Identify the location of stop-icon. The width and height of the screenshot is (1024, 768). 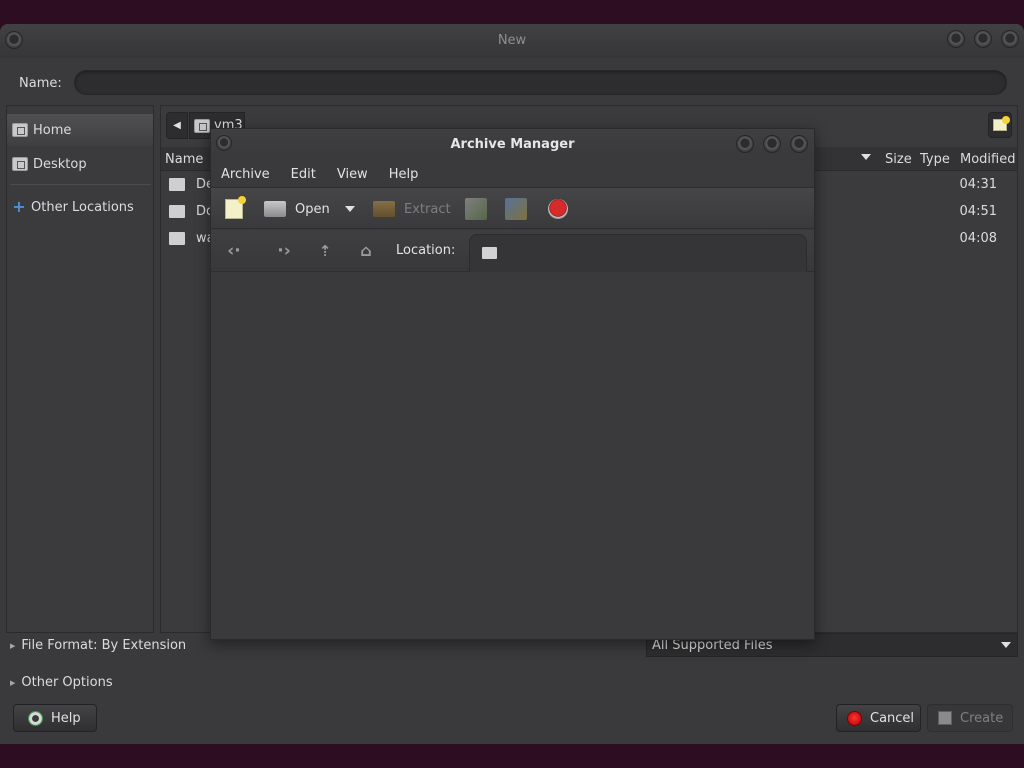
(558, 209).